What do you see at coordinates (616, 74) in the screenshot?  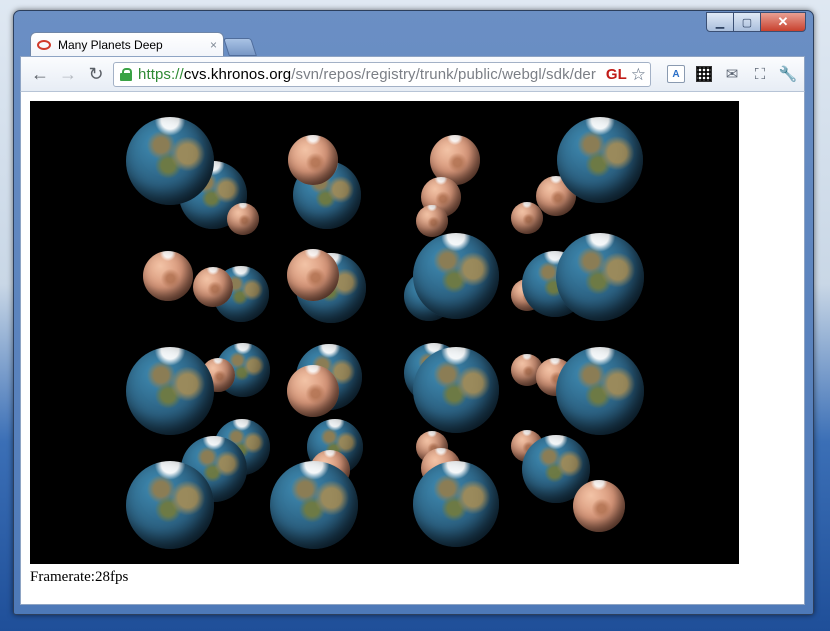 I see `webgl-badge-icon: GL` at bounding box center [616, 74].